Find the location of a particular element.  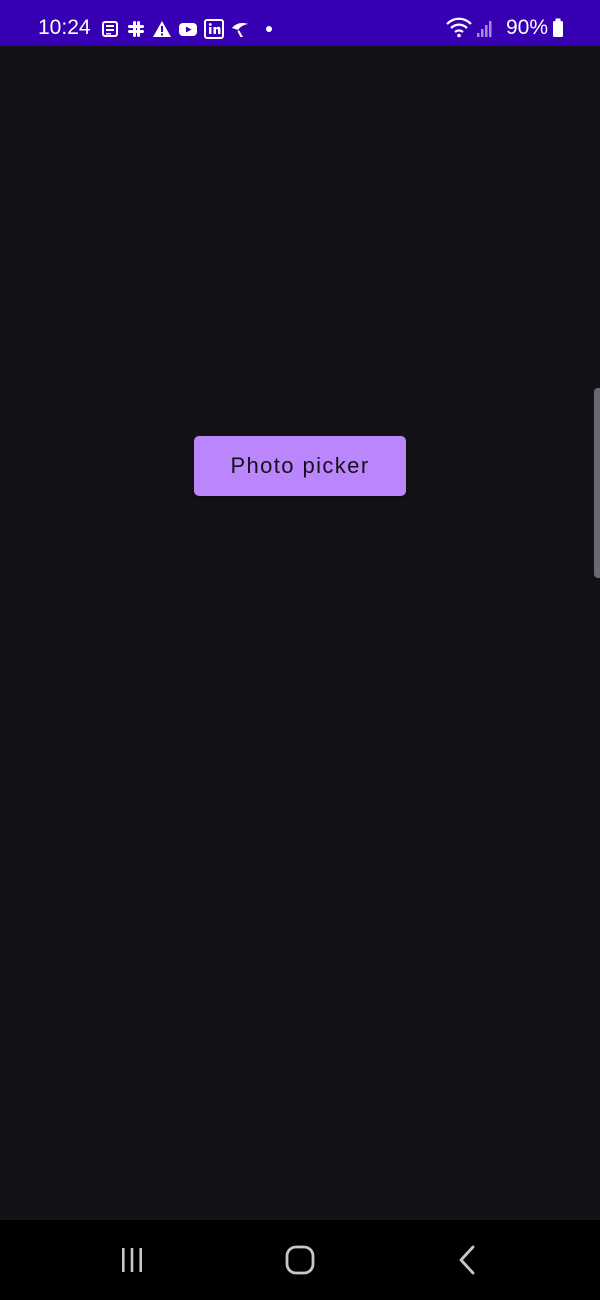

edge-panel-handle is located at coordinates (597, 483).